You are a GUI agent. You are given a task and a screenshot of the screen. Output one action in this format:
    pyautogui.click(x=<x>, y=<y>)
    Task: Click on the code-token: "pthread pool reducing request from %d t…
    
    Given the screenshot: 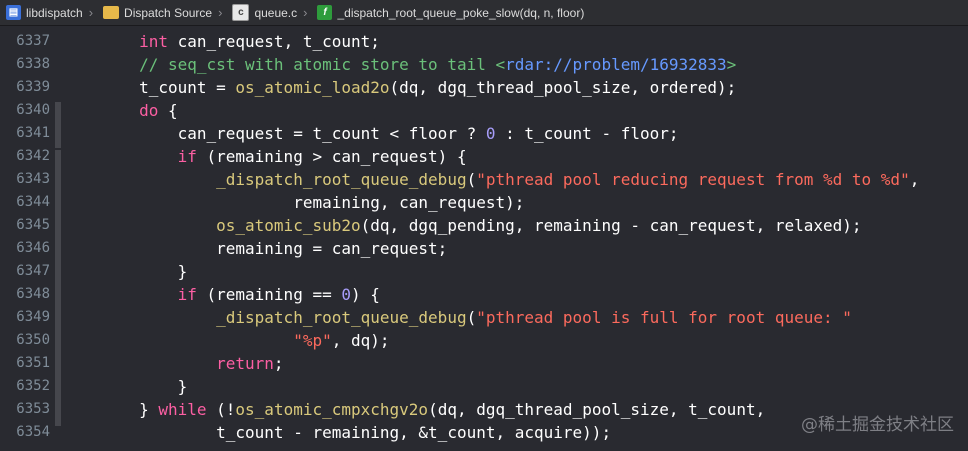 What is the action you would take?
    pyautogui.click(x=693, y=179)
    